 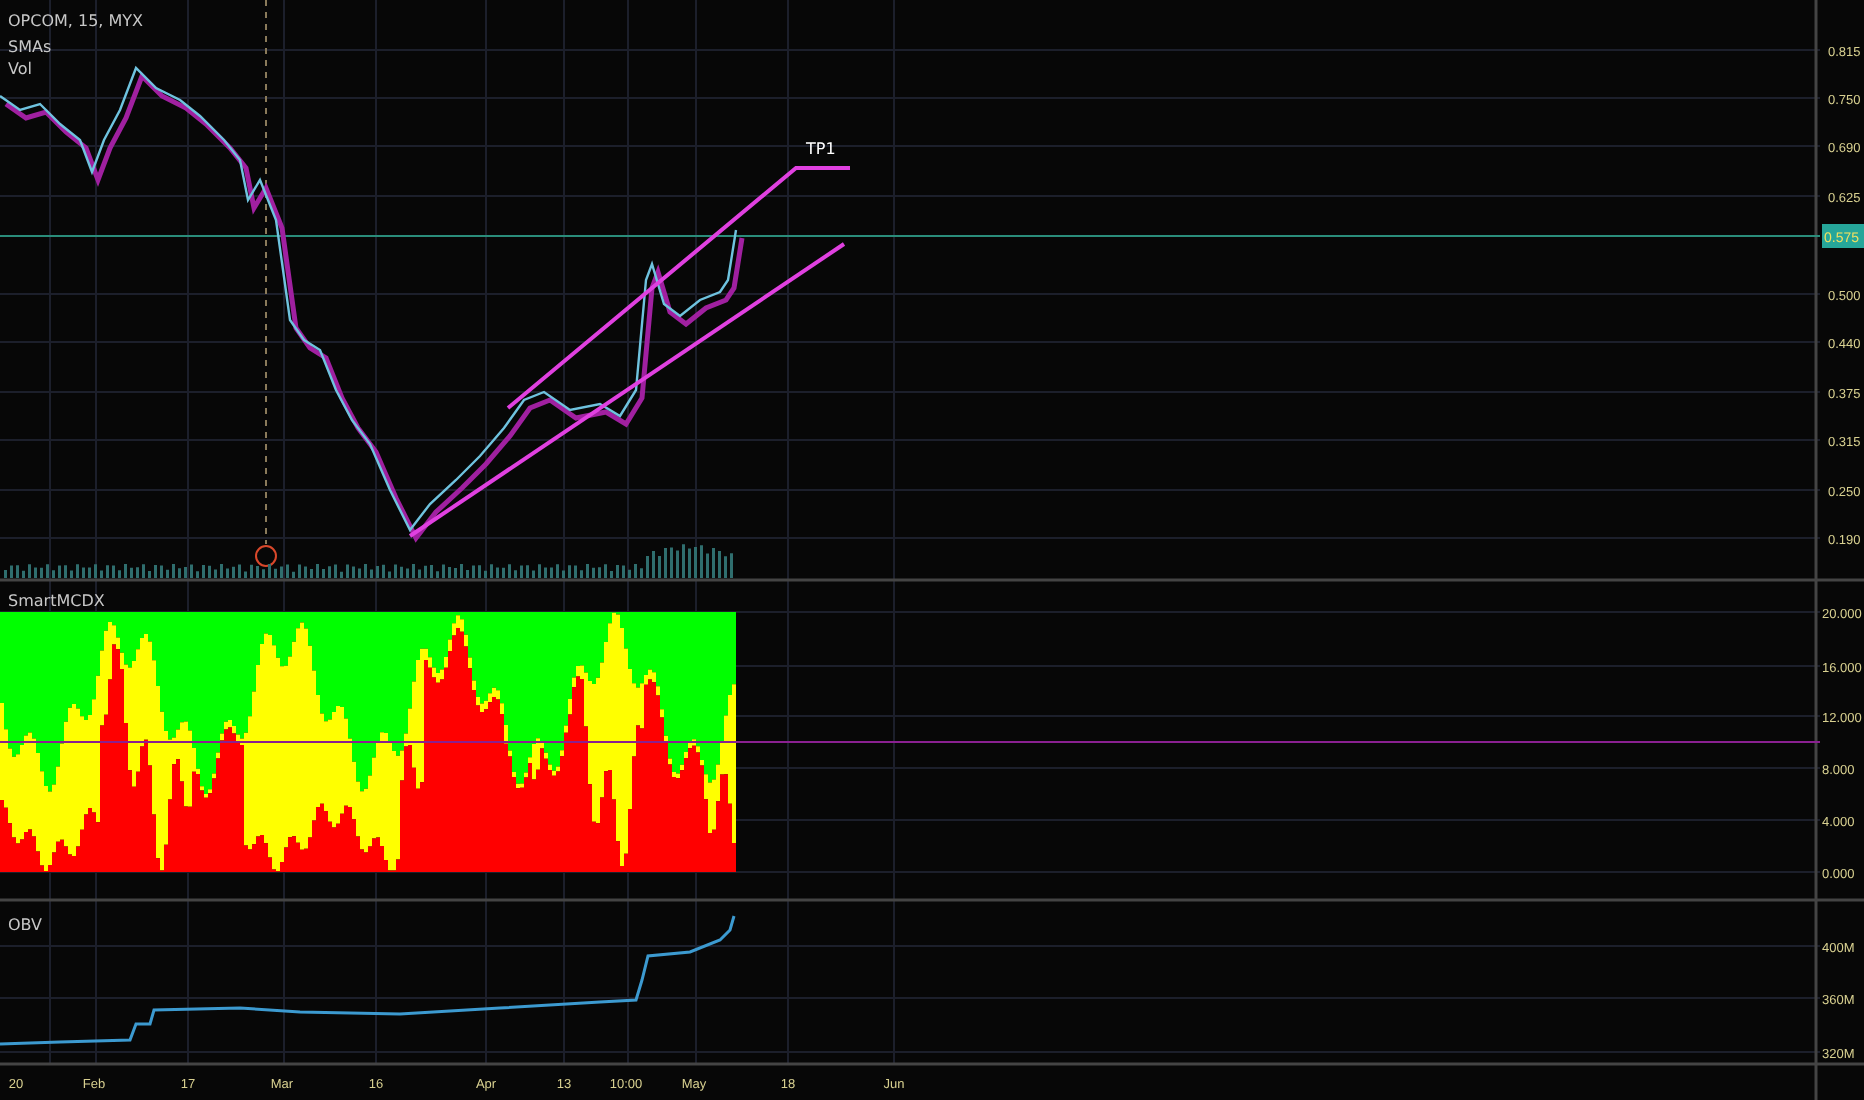 I want to click on target-label: TP1, so click(x=821, y=149).